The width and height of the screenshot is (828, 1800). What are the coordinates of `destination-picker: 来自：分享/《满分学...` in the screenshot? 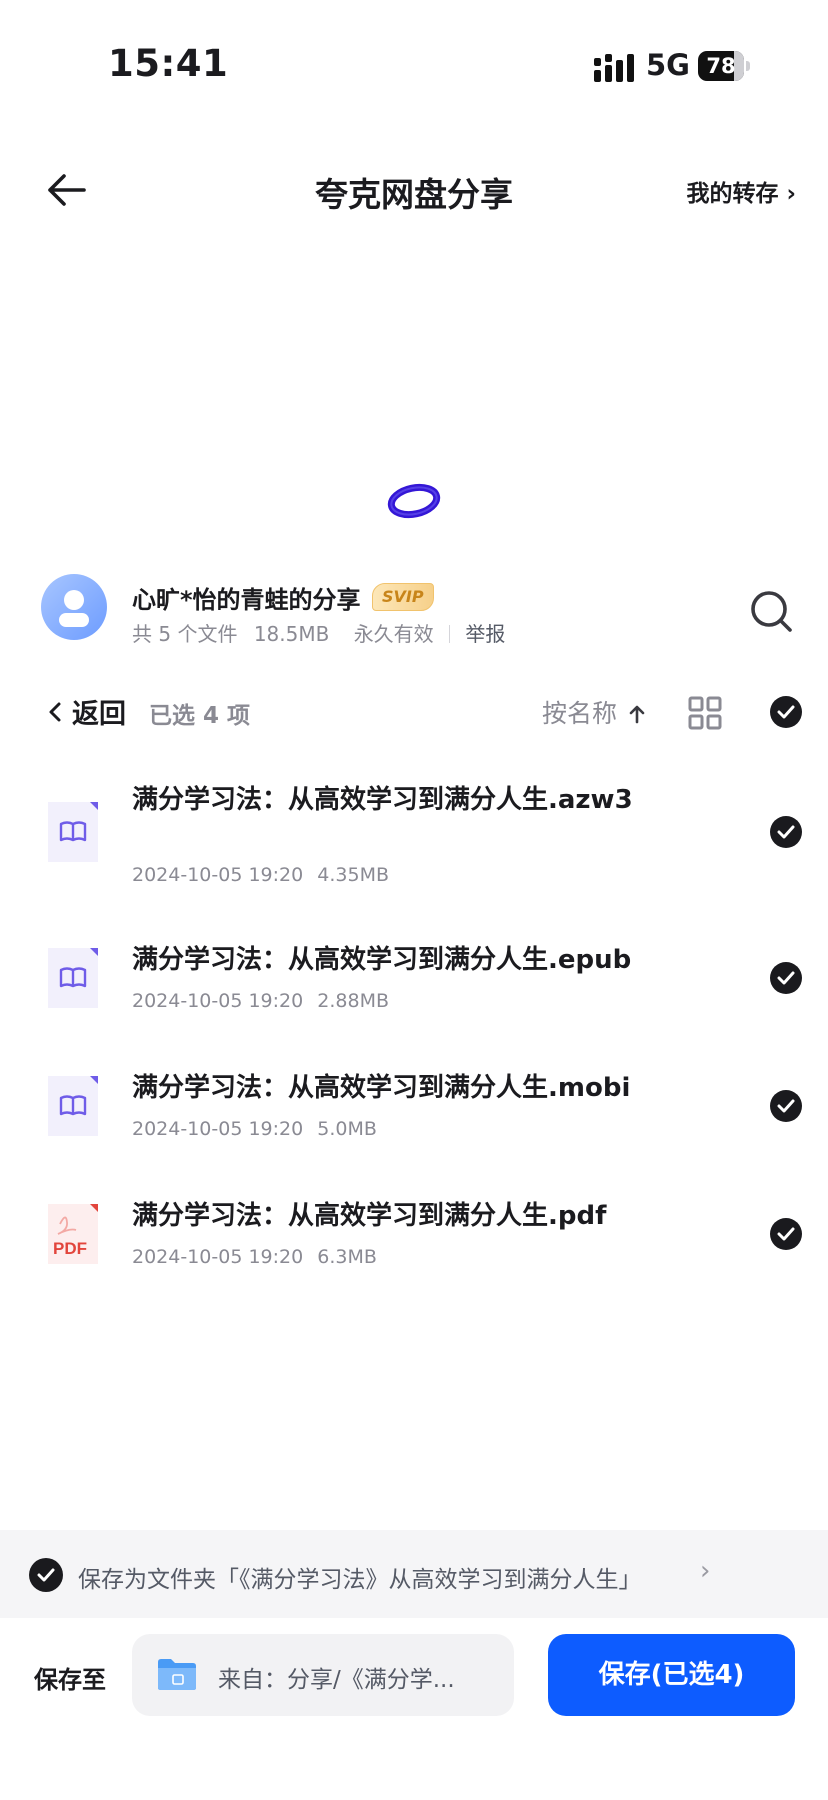 It's located at (323, 1675).